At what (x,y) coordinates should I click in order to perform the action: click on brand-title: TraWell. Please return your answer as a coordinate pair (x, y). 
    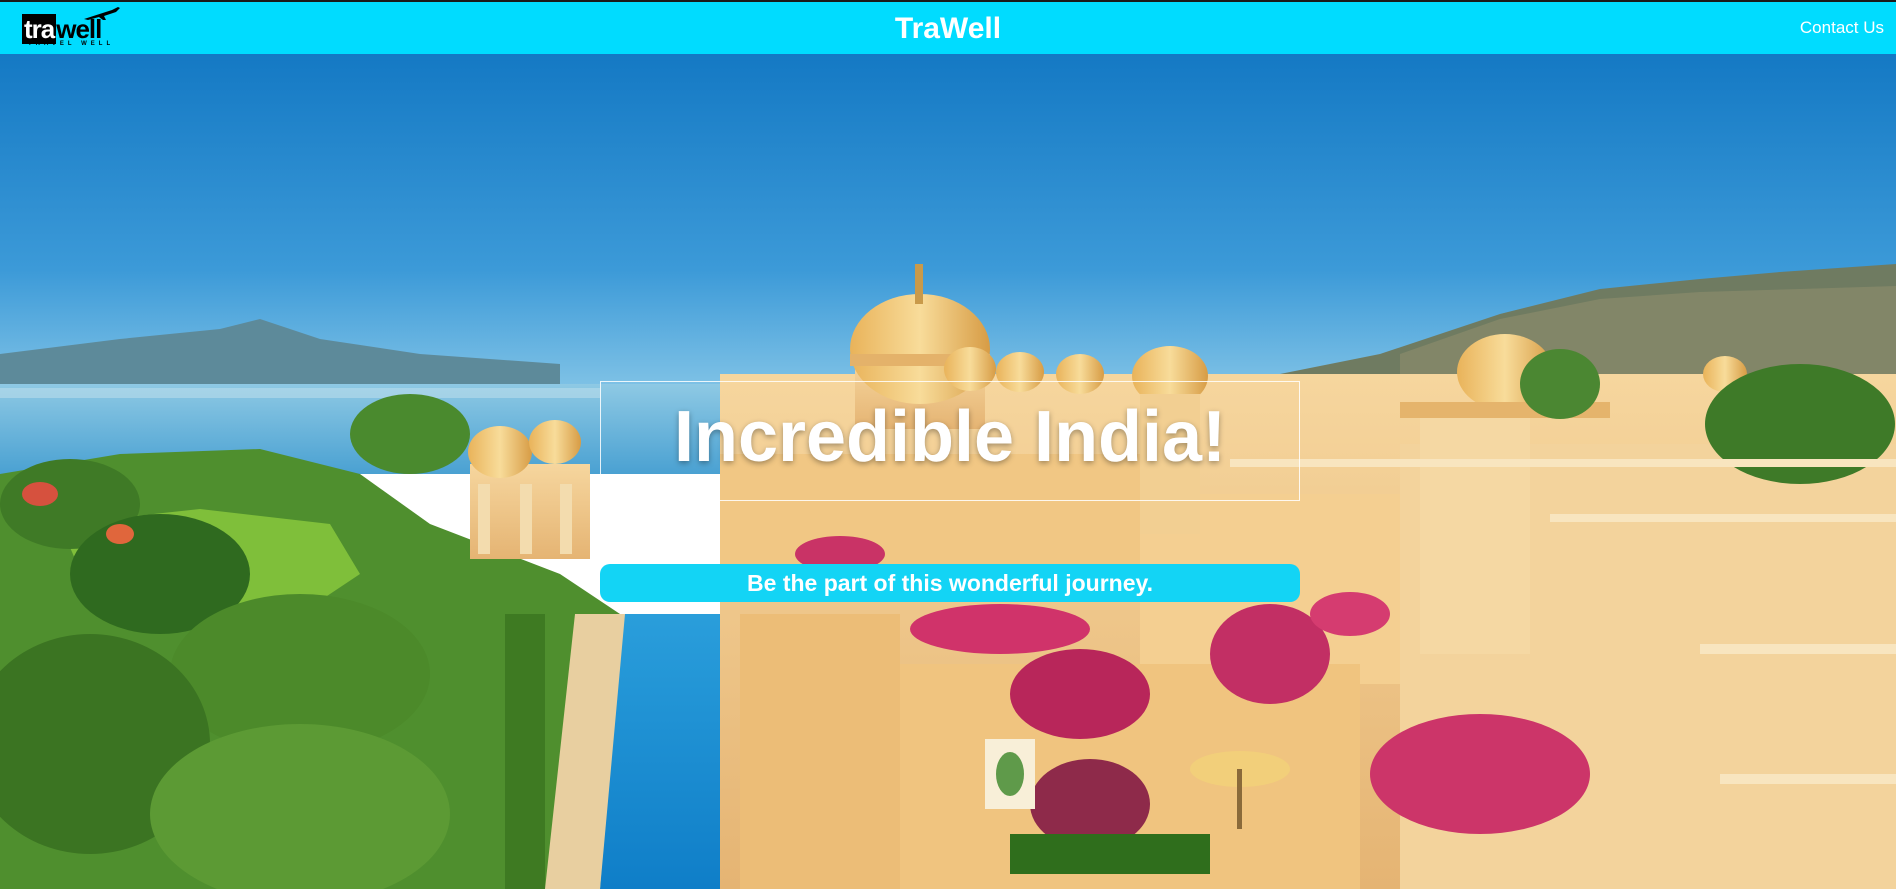
    Looking at the image, I should click on (948, 28).